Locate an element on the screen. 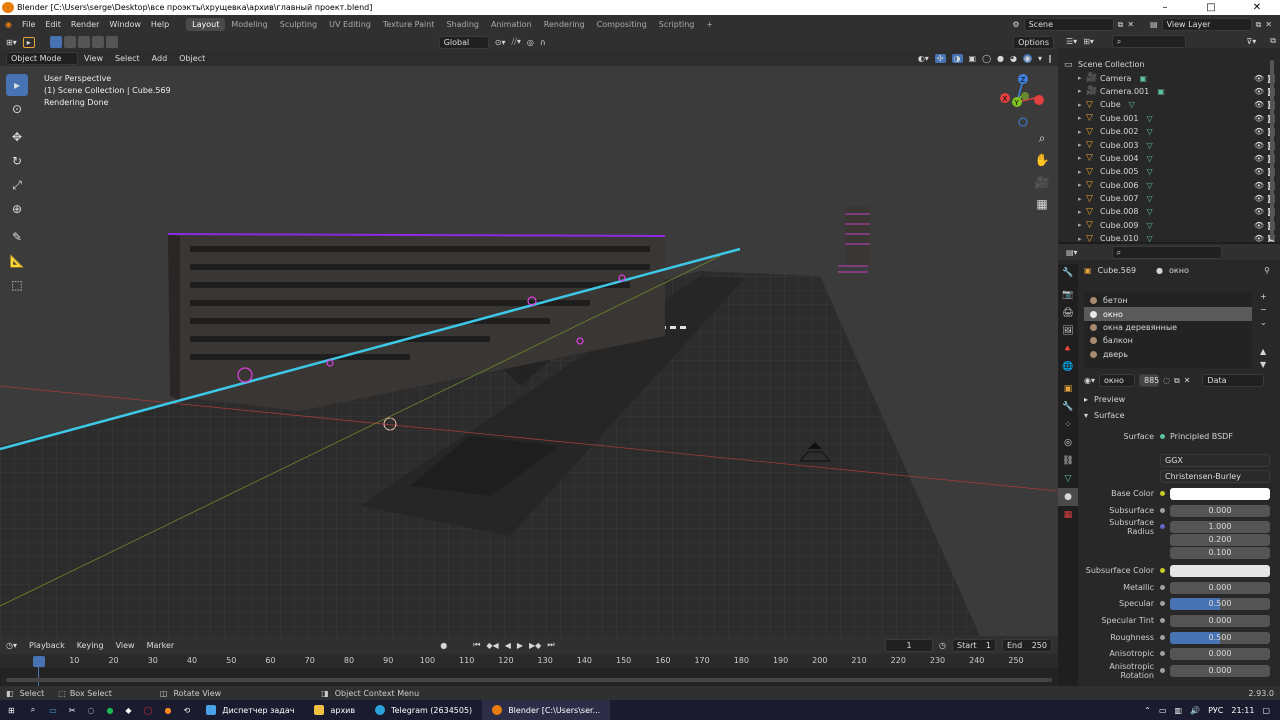  select-subtract-icon is located at coordinates (83, 42).